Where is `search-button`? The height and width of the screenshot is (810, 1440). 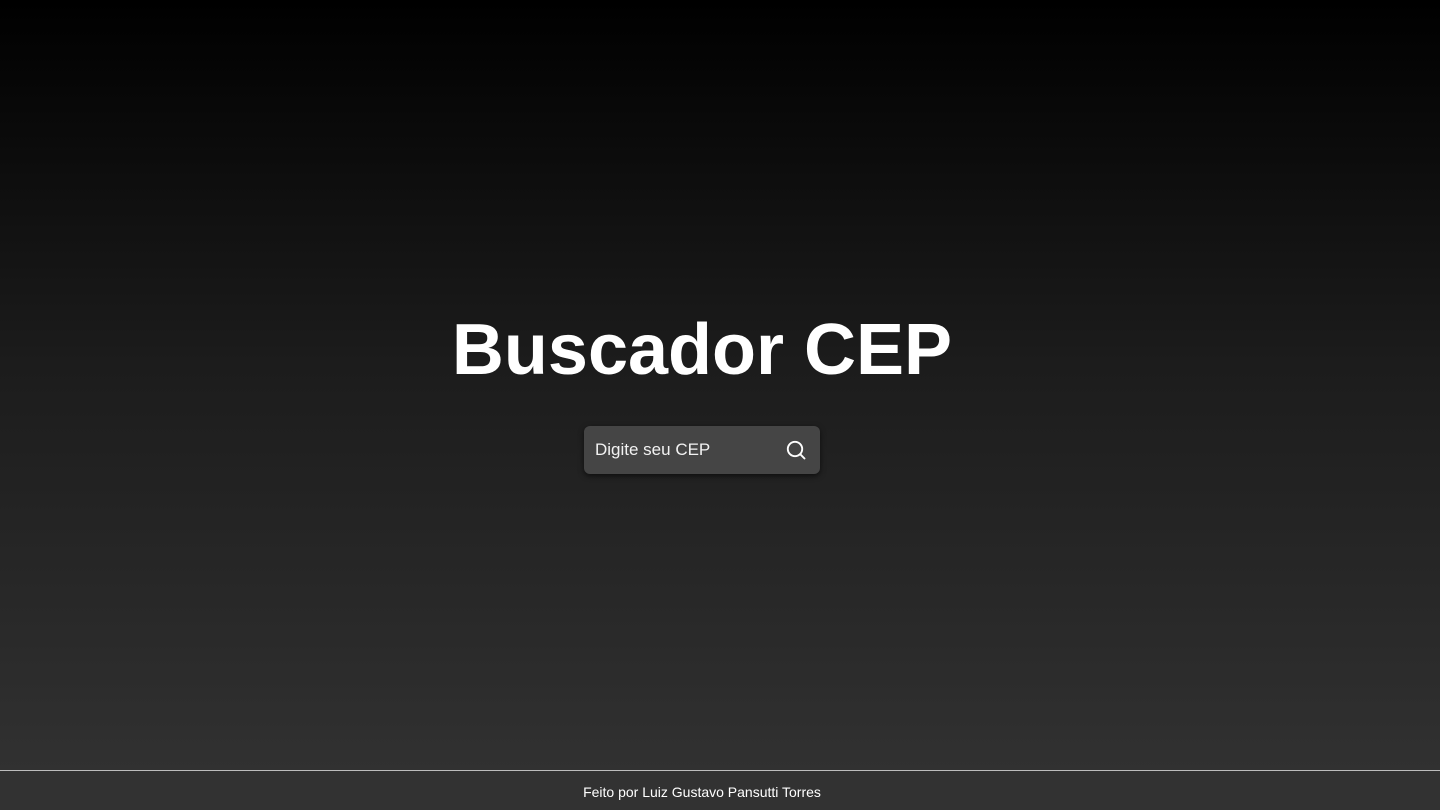
search-button is located at coordinates (796, 450).